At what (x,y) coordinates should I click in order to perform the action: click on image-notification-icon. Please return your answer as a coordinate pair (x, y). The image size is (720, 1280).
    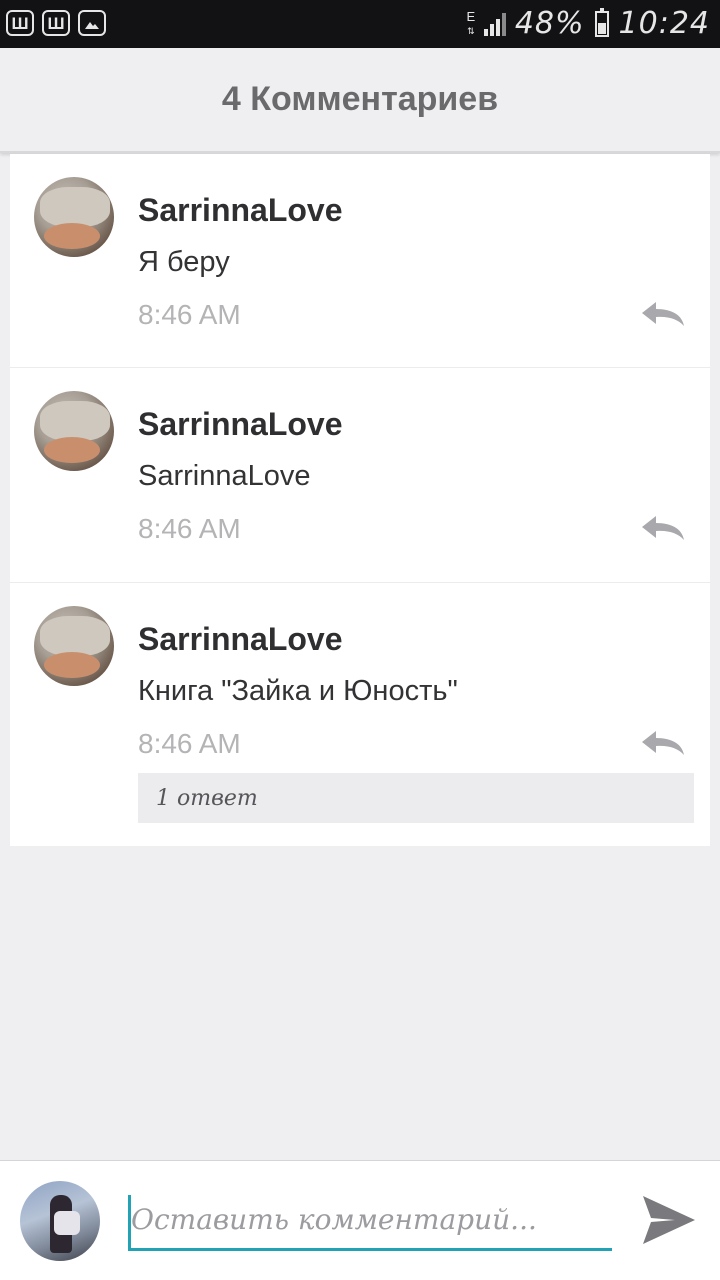
    Looking at the image, I should click on (92, 23).